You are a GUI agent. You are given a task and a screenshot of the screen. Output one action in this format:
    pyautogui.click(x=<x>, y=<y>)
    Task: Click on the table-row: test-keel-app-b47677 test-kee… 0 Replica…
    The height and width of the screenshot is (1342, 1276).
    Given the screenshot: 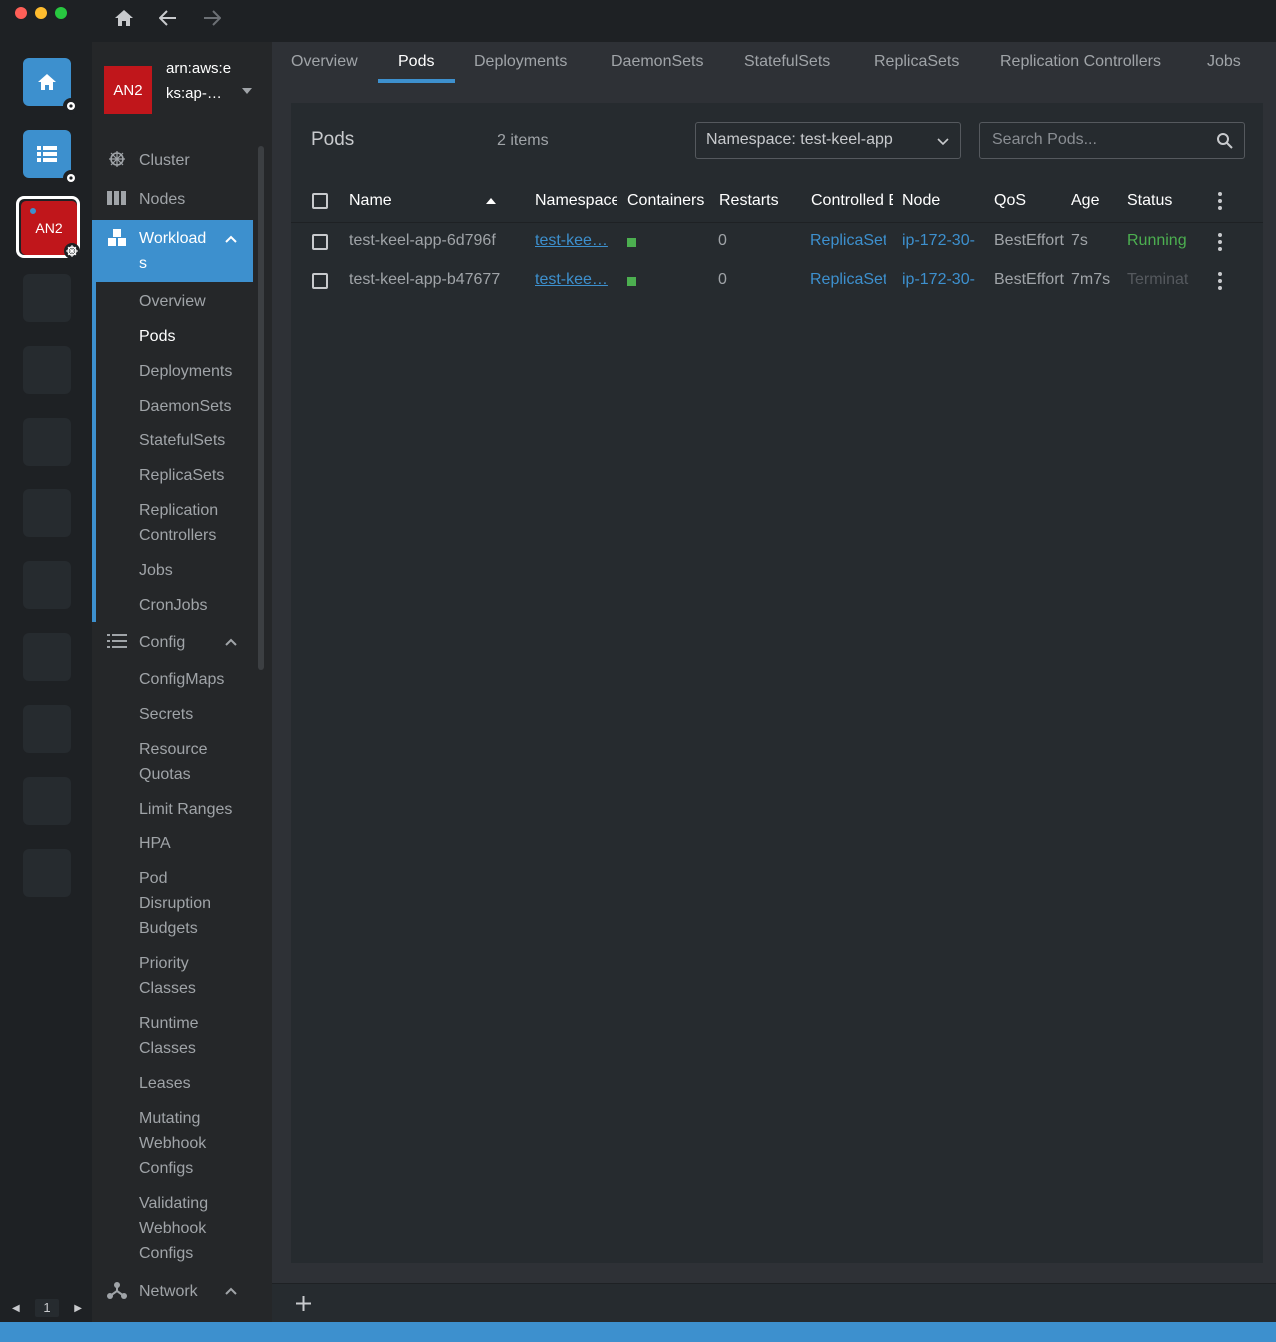 What is the action you would take?
    pyautogui.click(x=777, y=281)
    